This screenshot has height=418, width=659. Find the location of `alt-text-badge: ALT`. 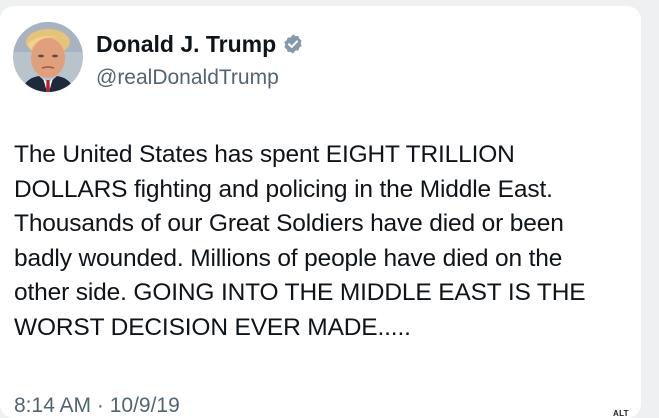

alt-text-badge: ALT is located at coordinates (621, 413).